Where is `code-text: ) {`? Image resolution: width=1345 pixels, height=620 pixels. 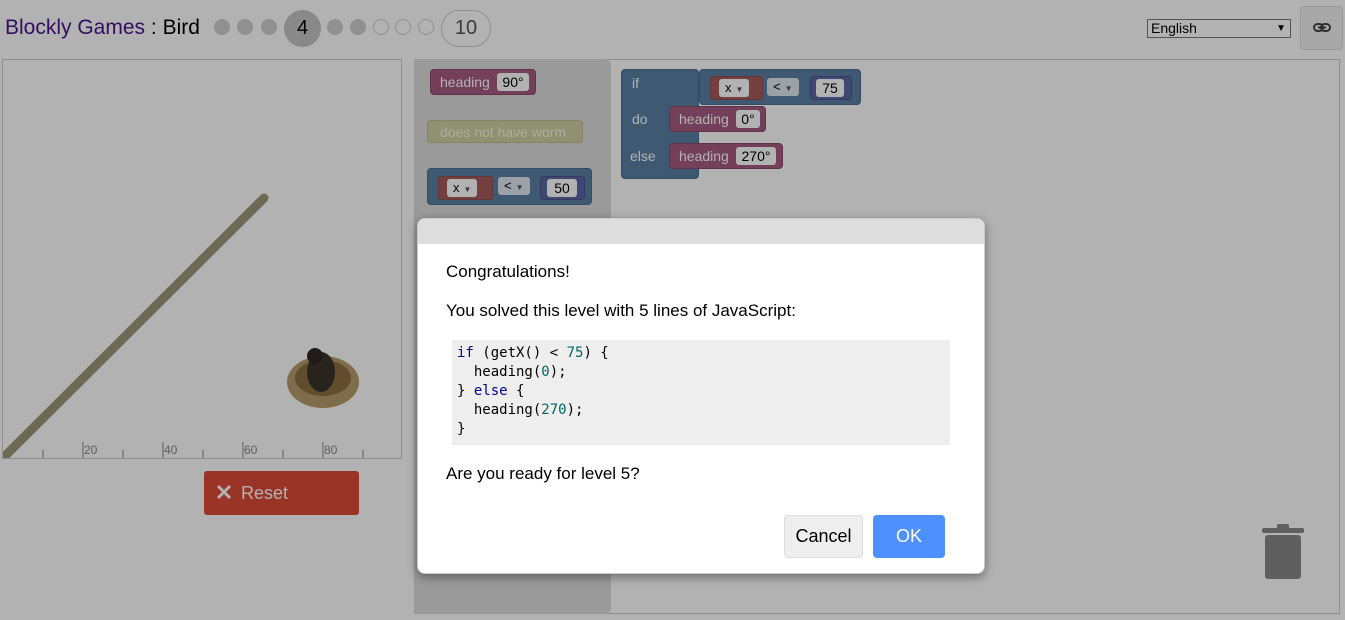
code-text: ) { is located at coordinates (596, 353).